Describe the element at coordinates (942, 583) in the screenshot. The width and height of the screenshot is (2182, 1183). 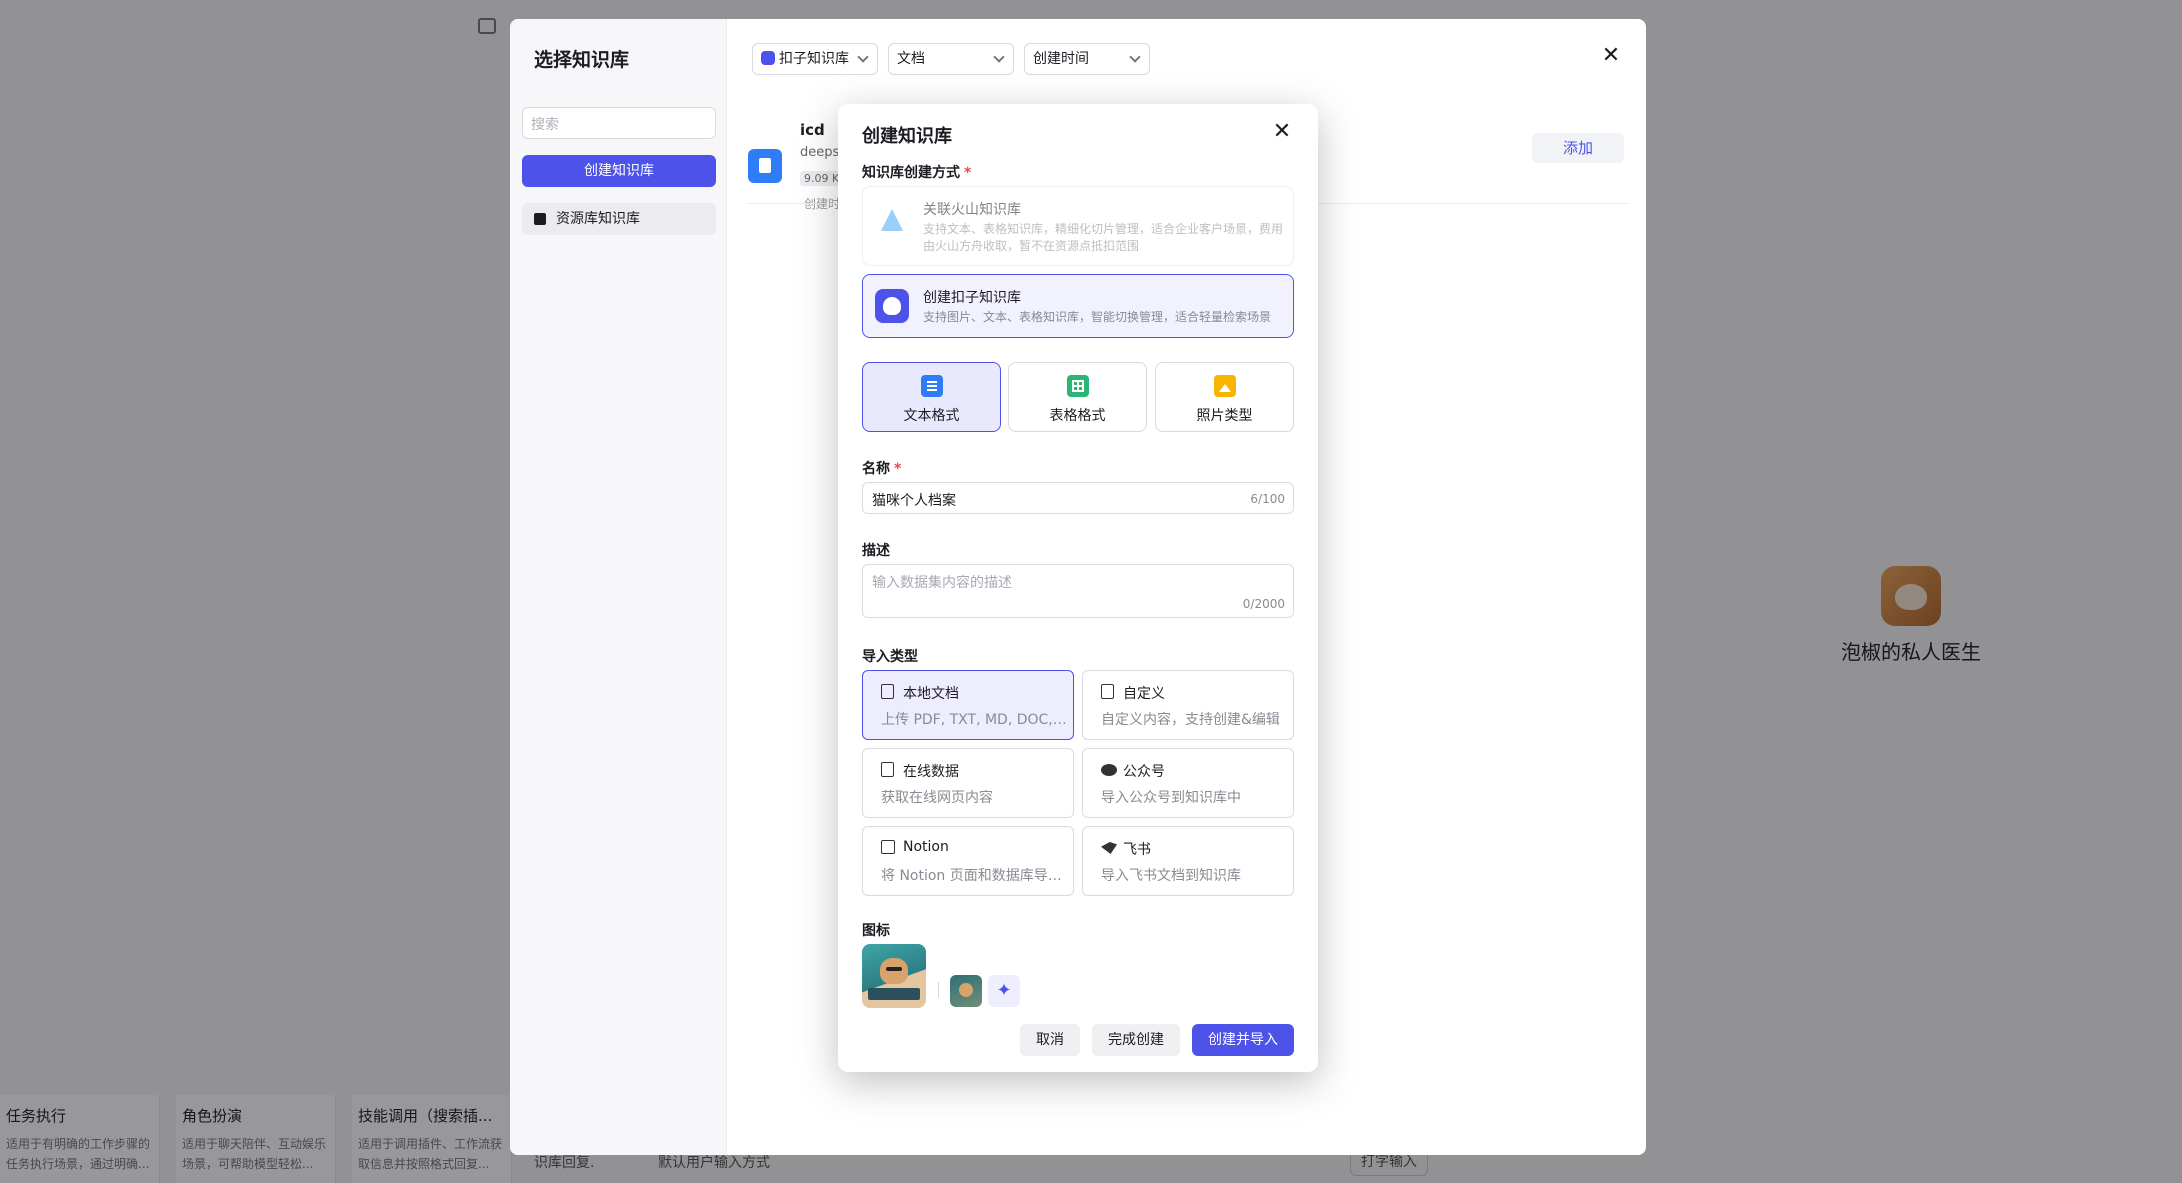
I see `desc-placeholder: 输入数据集内容的描述` at that location.